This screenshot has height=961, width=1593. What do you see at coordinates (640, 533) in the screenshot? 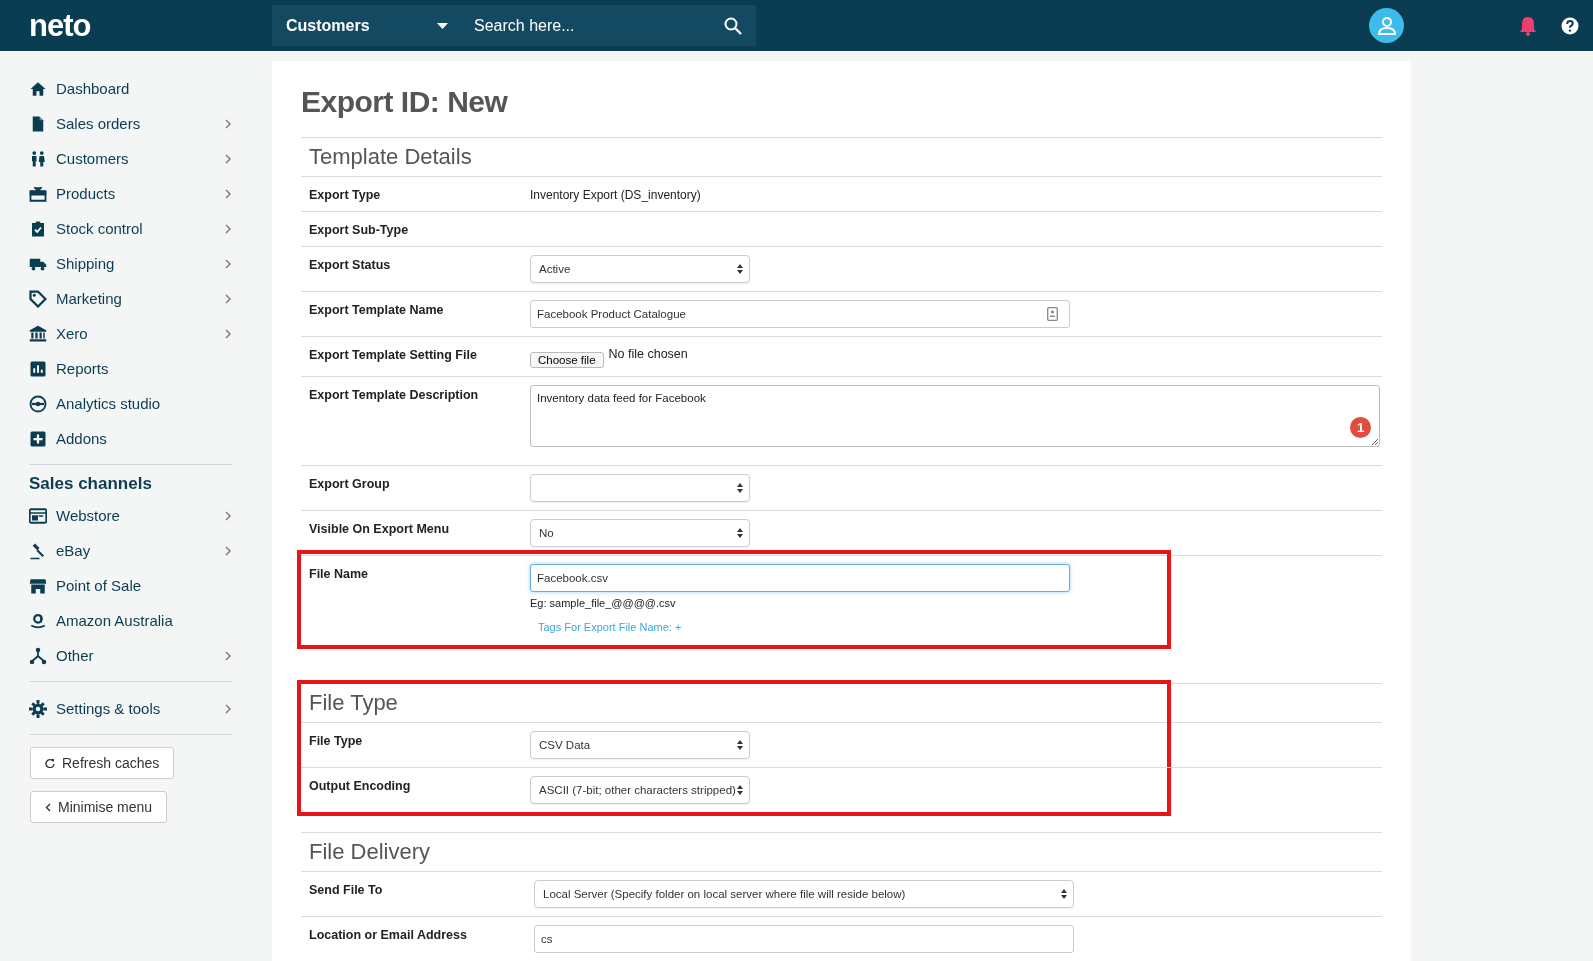
I see `select-field: No` at bounding box center [640, 533].